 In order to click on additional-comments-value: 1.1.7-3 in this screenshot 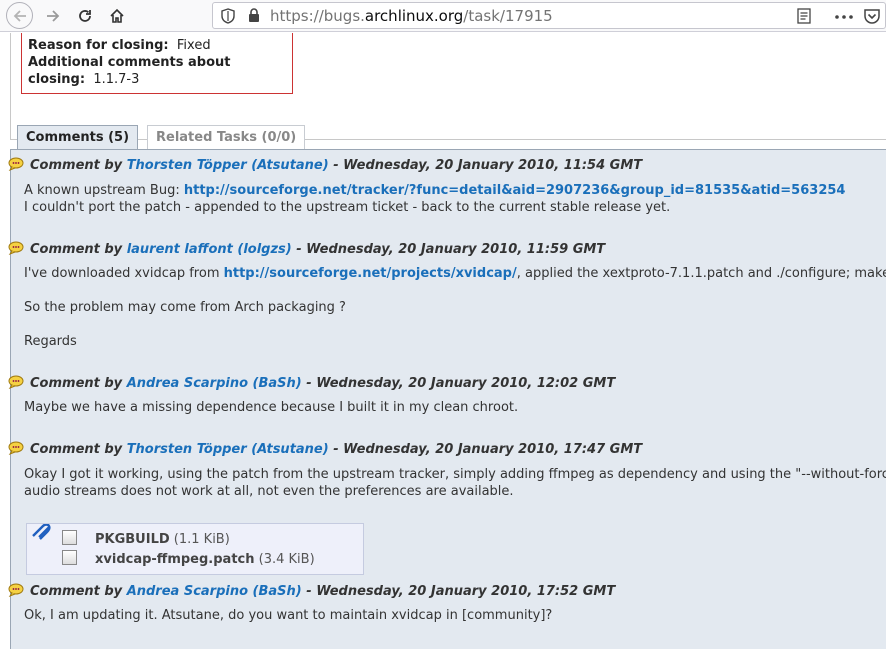, I will do `click(116, 79)`.